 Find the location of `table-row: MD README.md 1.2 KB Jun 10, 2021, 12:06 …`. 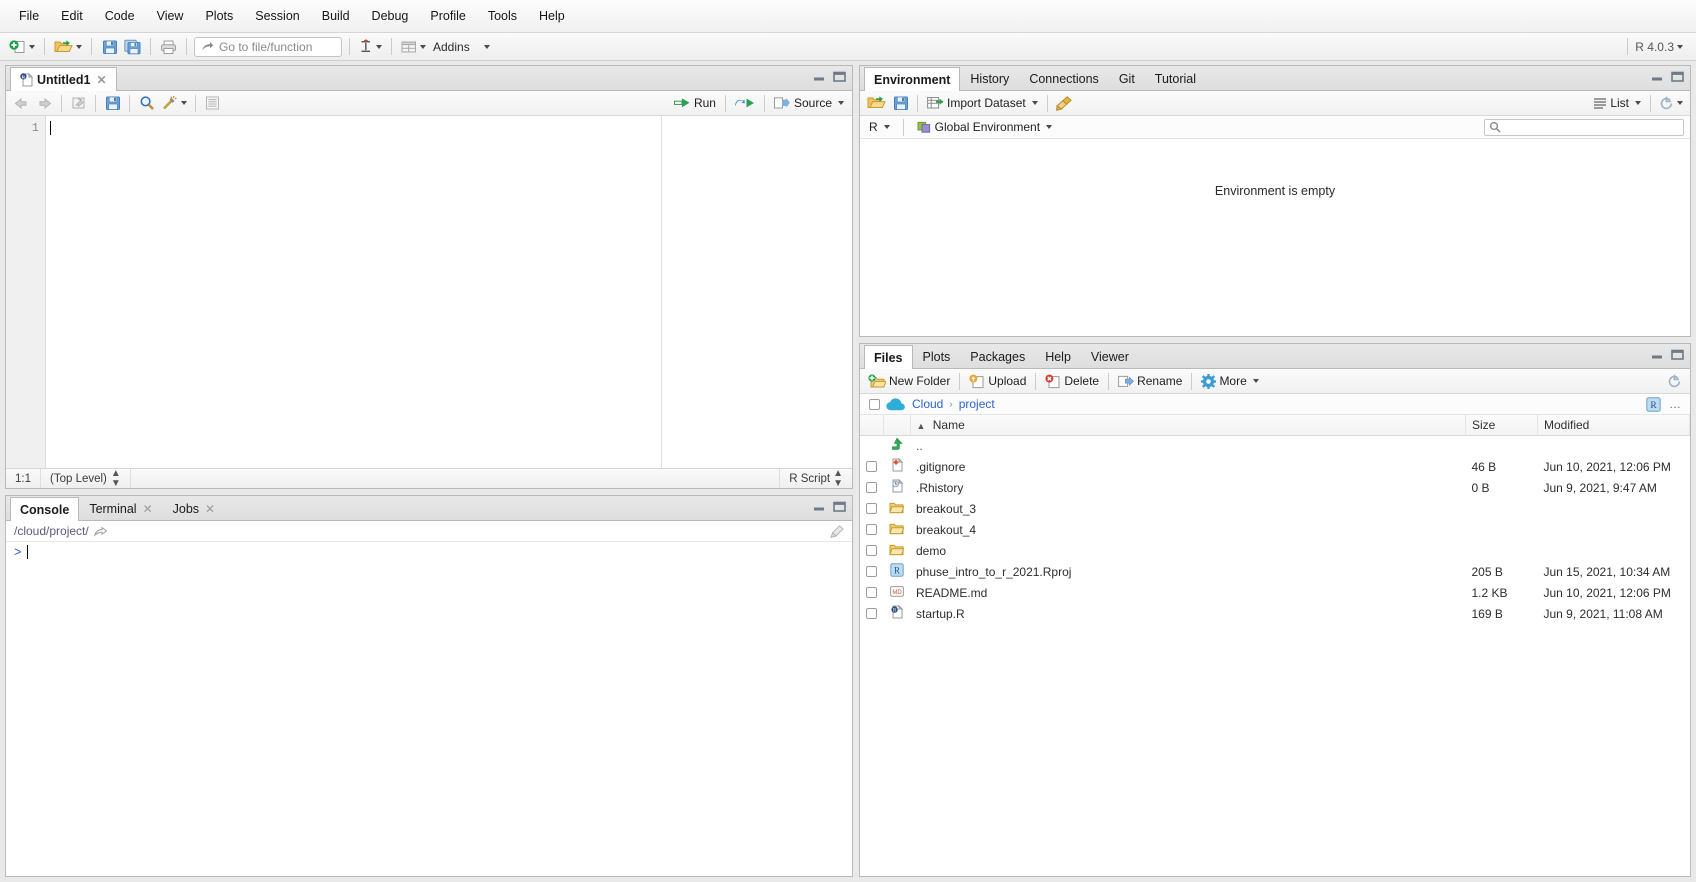

table-row: MD README.md 1.2 KB Jun 10, 2021, 12:06 … is located at coordinates (1275, 592).